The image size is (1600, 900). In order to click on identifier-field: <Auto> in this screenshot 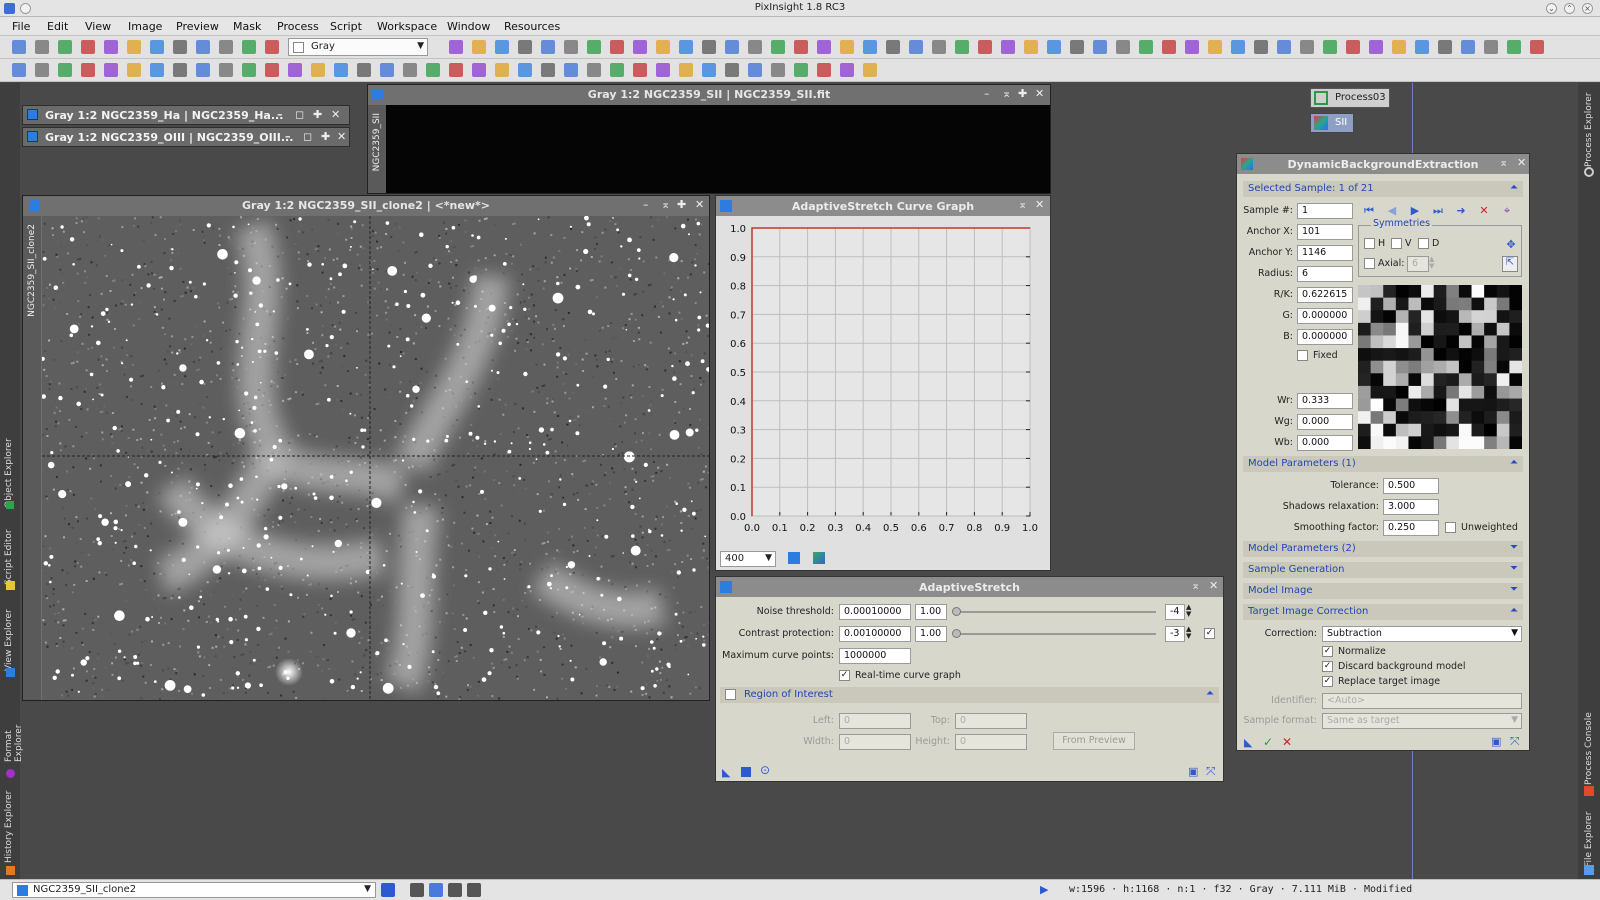, I will do `click(1422, 701)`.